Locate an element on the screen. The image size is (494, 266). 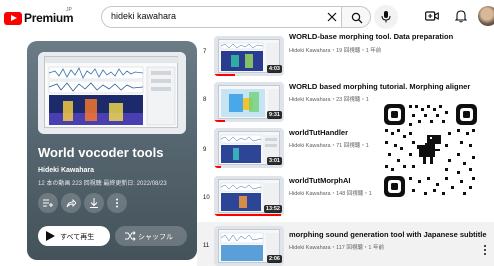
voice-search-button is located at coordinates (386, 17).